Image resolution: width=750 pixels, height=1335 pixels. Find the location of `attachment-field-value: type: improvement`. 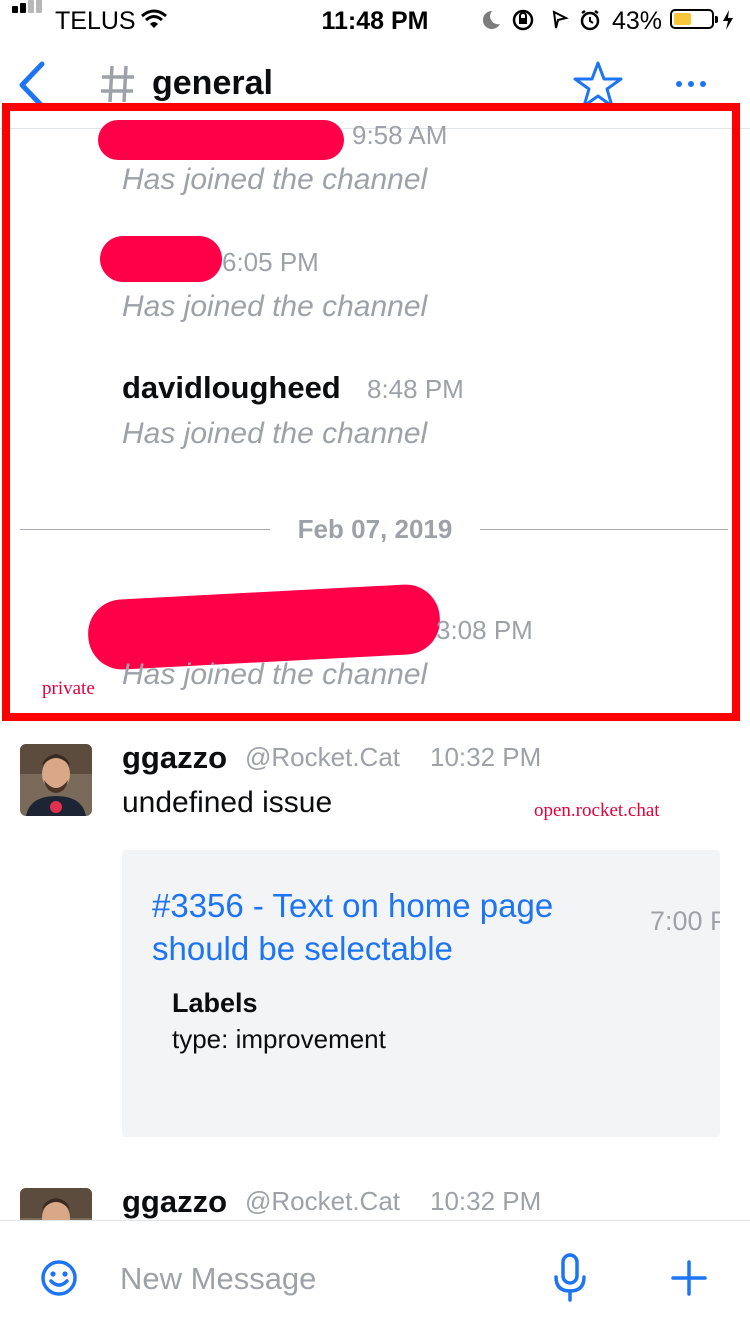

attachment-field-value: type: improvement is located at coordinates (279, 1039).